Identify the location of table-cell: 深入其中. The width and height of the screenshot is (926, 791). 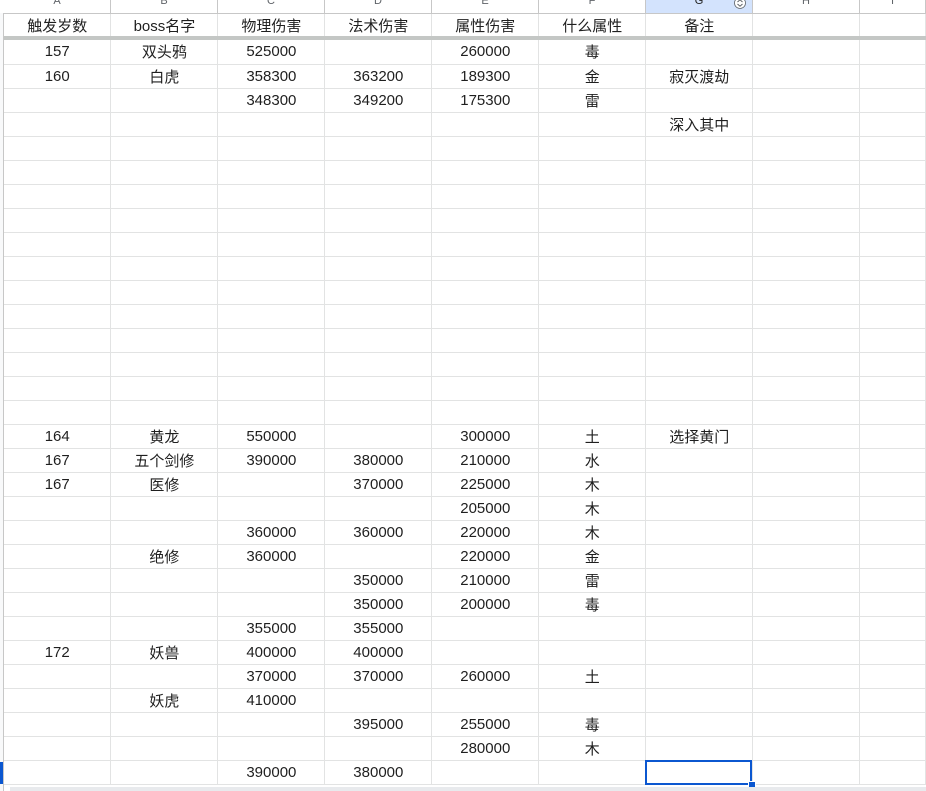
(699, 124).